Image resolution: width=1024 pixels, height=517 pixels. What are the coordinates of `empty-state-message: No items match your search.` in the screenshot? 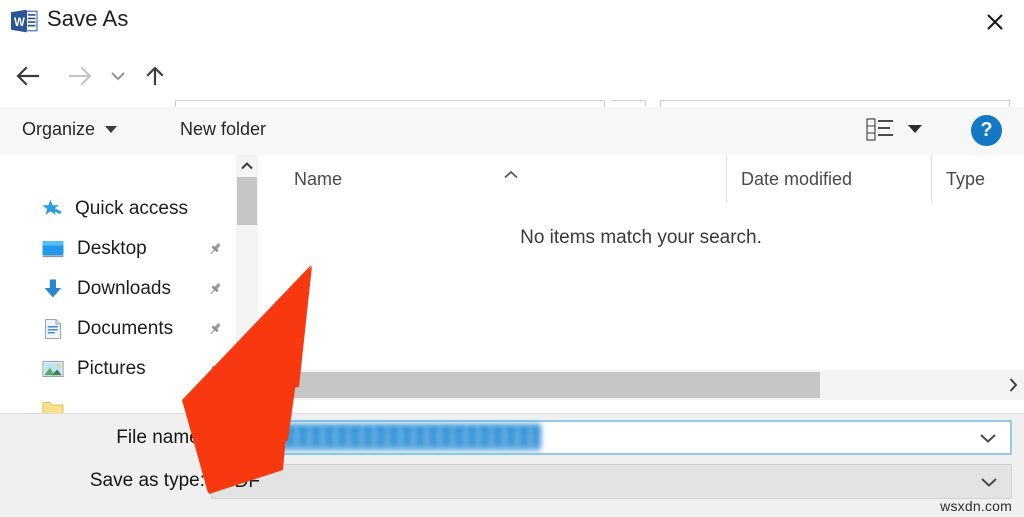 It's located at (641, 237).